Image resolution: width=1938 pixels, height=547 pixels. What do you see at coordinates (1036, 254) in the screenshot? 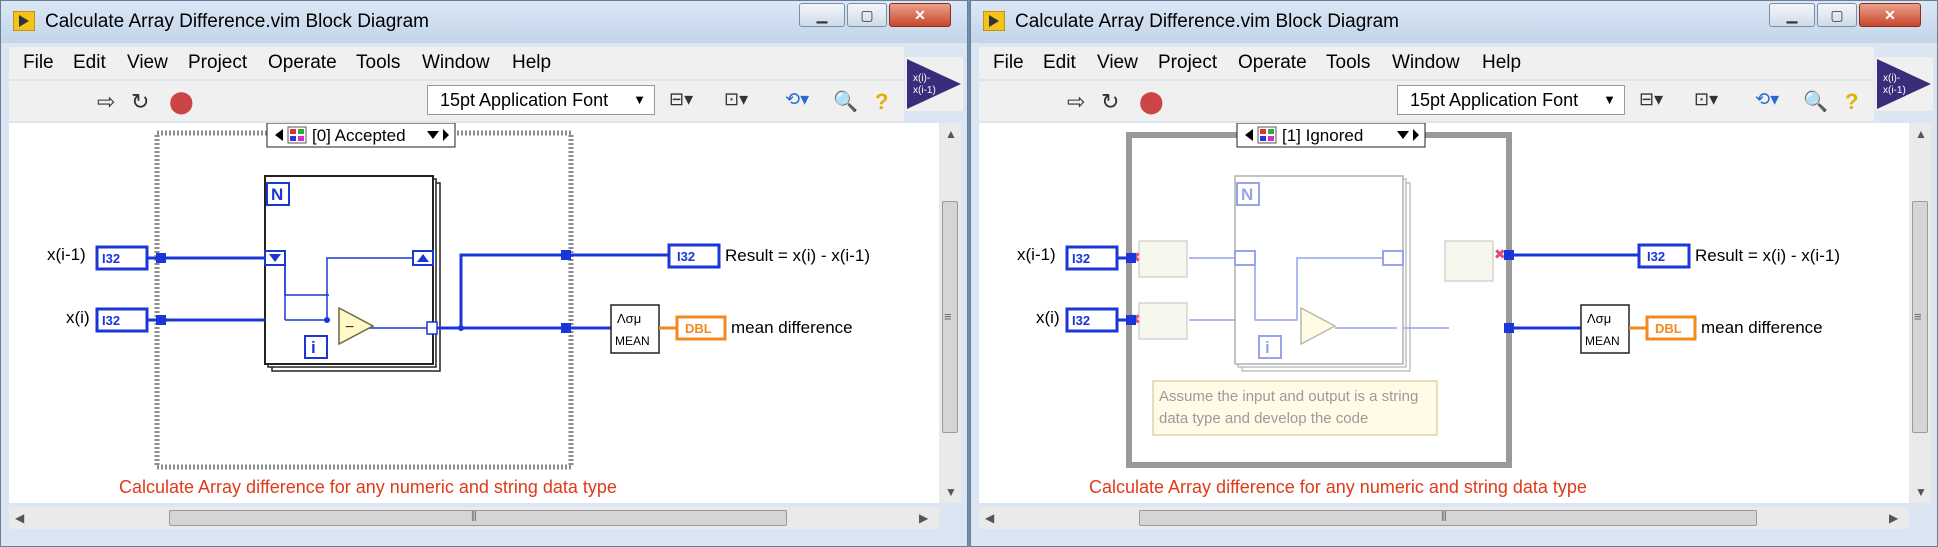
I see `x-i-minus-1-label: x(i-1)` at bounding box center [1036, 254].